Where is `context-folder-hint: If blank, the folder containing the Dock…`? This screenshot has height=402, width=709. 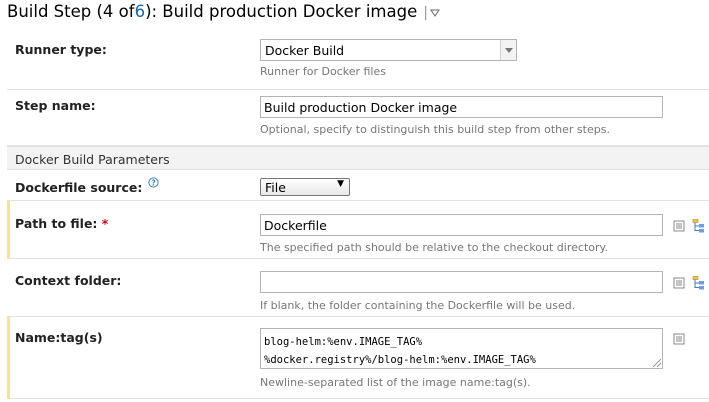 context-folder-hint: If blank, the folder containing the Dock… is located at coordinates (418, 305).